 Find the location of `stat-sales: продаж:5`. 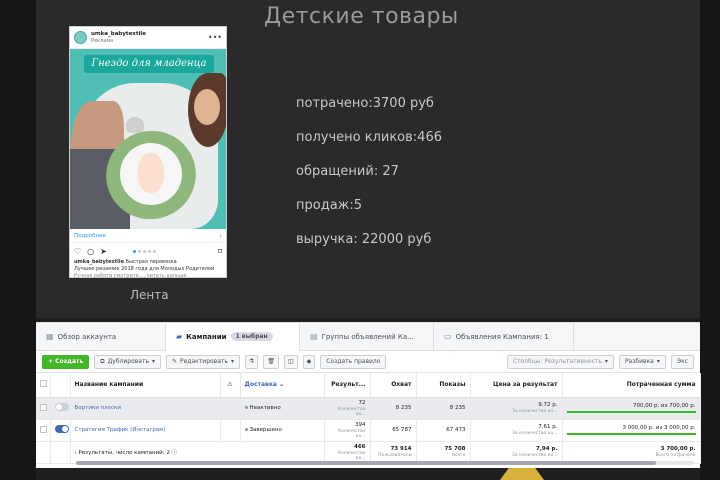

stat-sales: продаж:5 is located at coordinates (329, 205).